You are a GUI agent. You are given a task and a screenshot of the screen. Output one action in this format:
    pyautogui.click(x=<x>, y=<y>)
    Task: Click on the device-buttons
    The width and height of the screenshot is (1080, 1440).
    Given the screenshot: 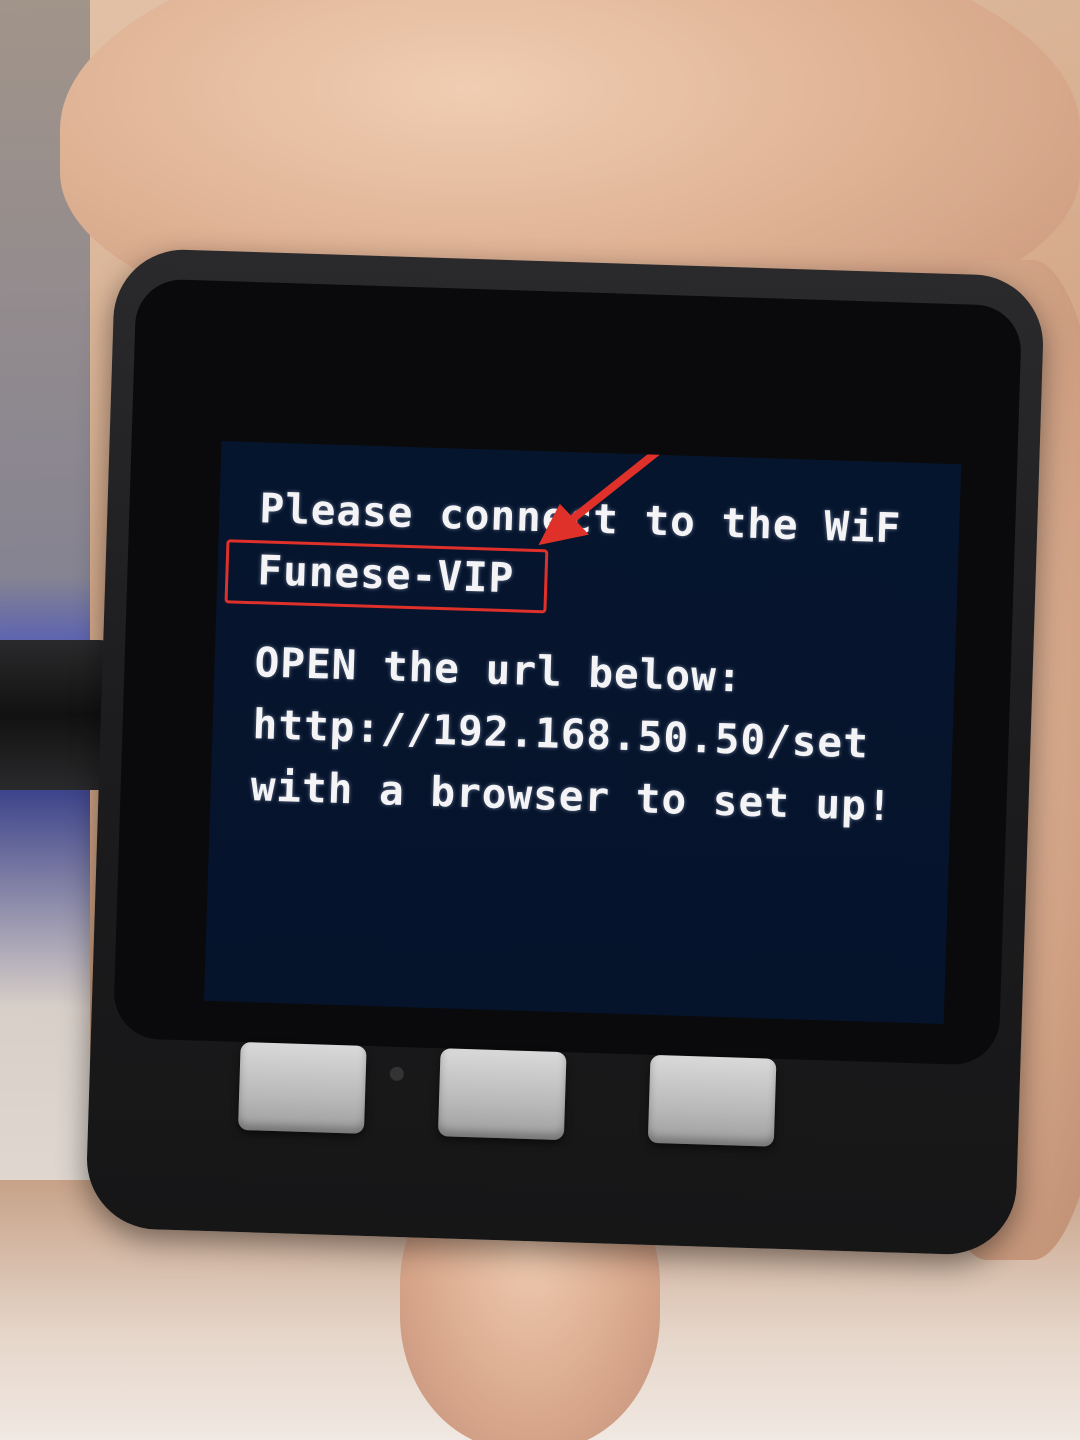 What is the action you would take?
    pyautogui.click(x=538, y=1111)
    